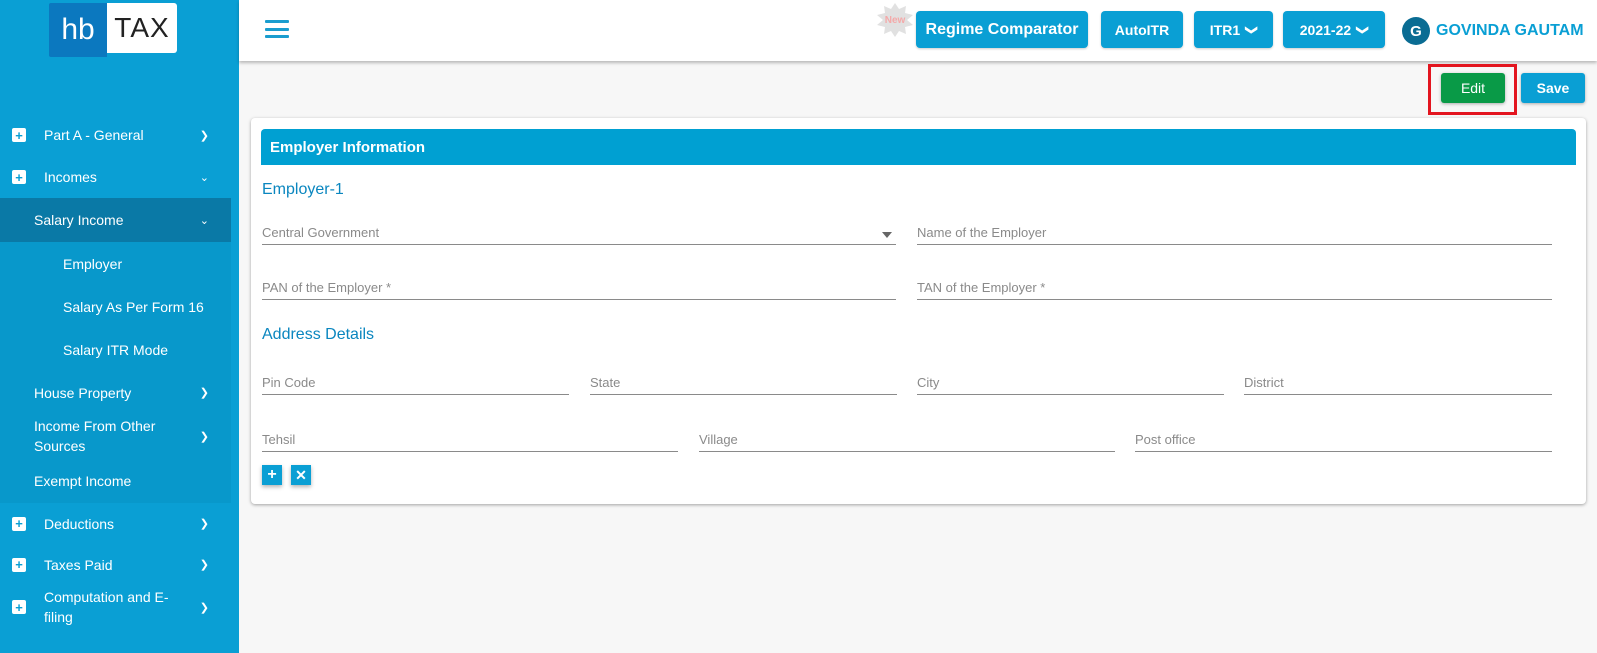  Describe the element at coordinates (982, 232) in the screenshot. I see `employer-name-placeholder: Name of the Employer` at that location.